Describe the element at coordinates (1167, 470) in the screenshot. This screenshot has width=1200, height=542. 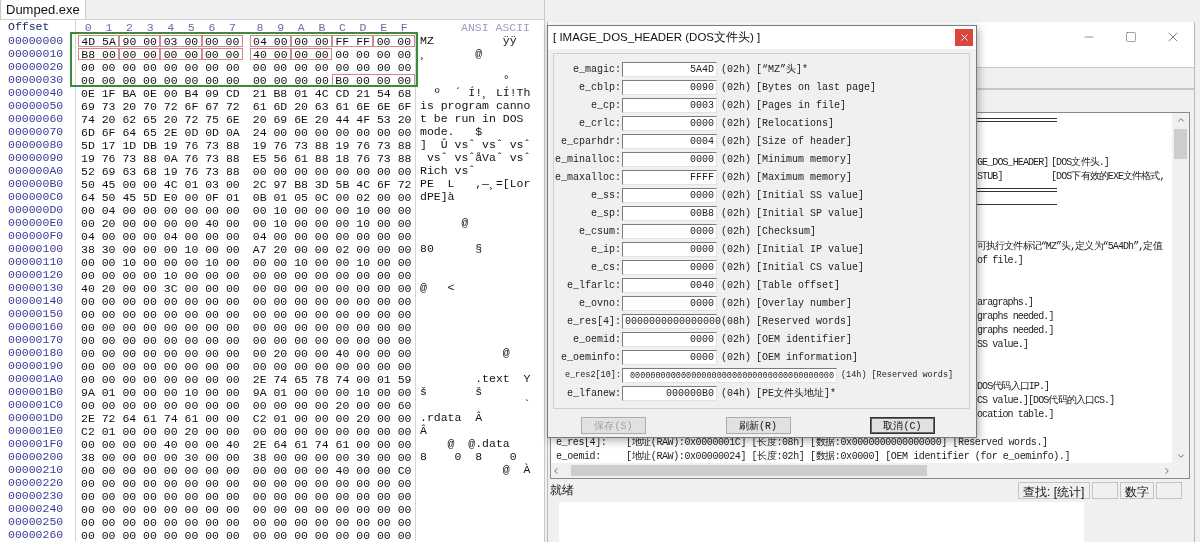
I see `chevron-right-icon` at that location.